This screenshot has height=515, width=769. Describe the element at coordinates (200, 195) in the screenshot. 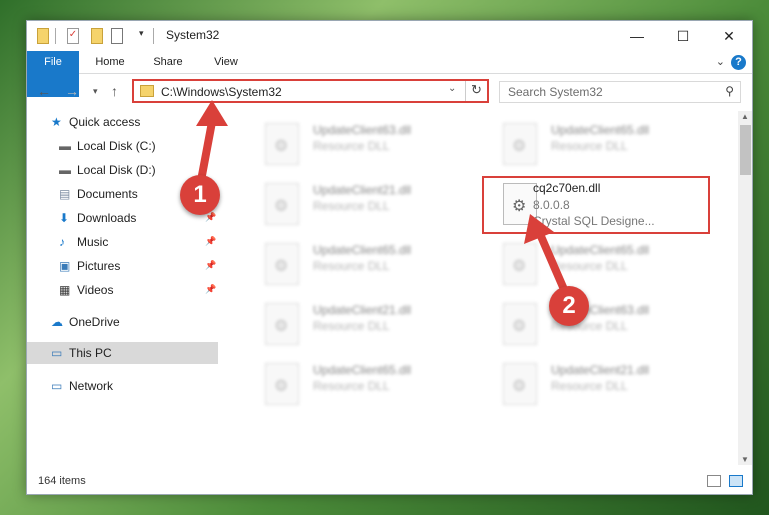

I see `step-badge-1: 1` at that location.